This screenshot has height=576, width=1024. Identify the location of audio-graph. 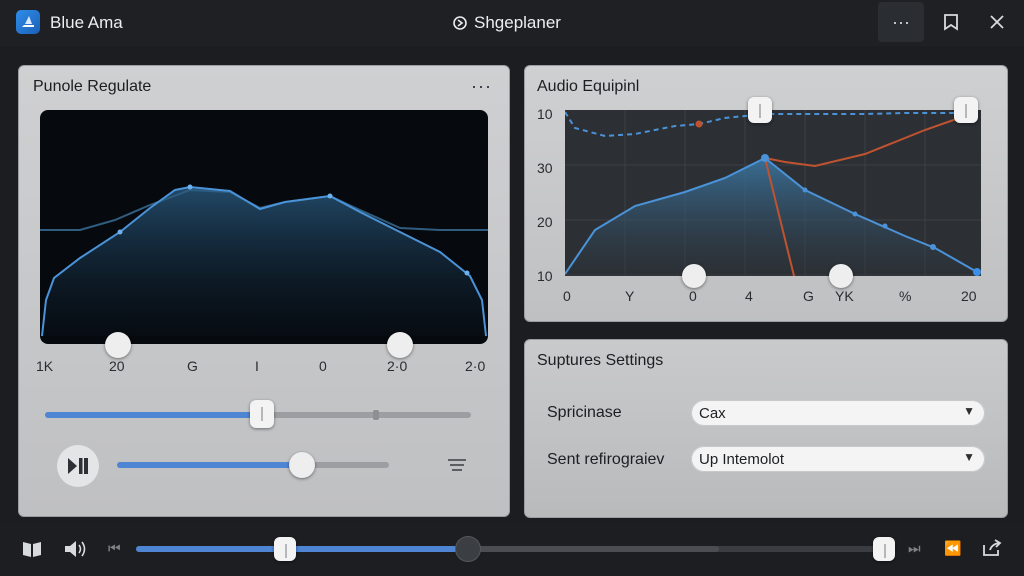
(773, 193).